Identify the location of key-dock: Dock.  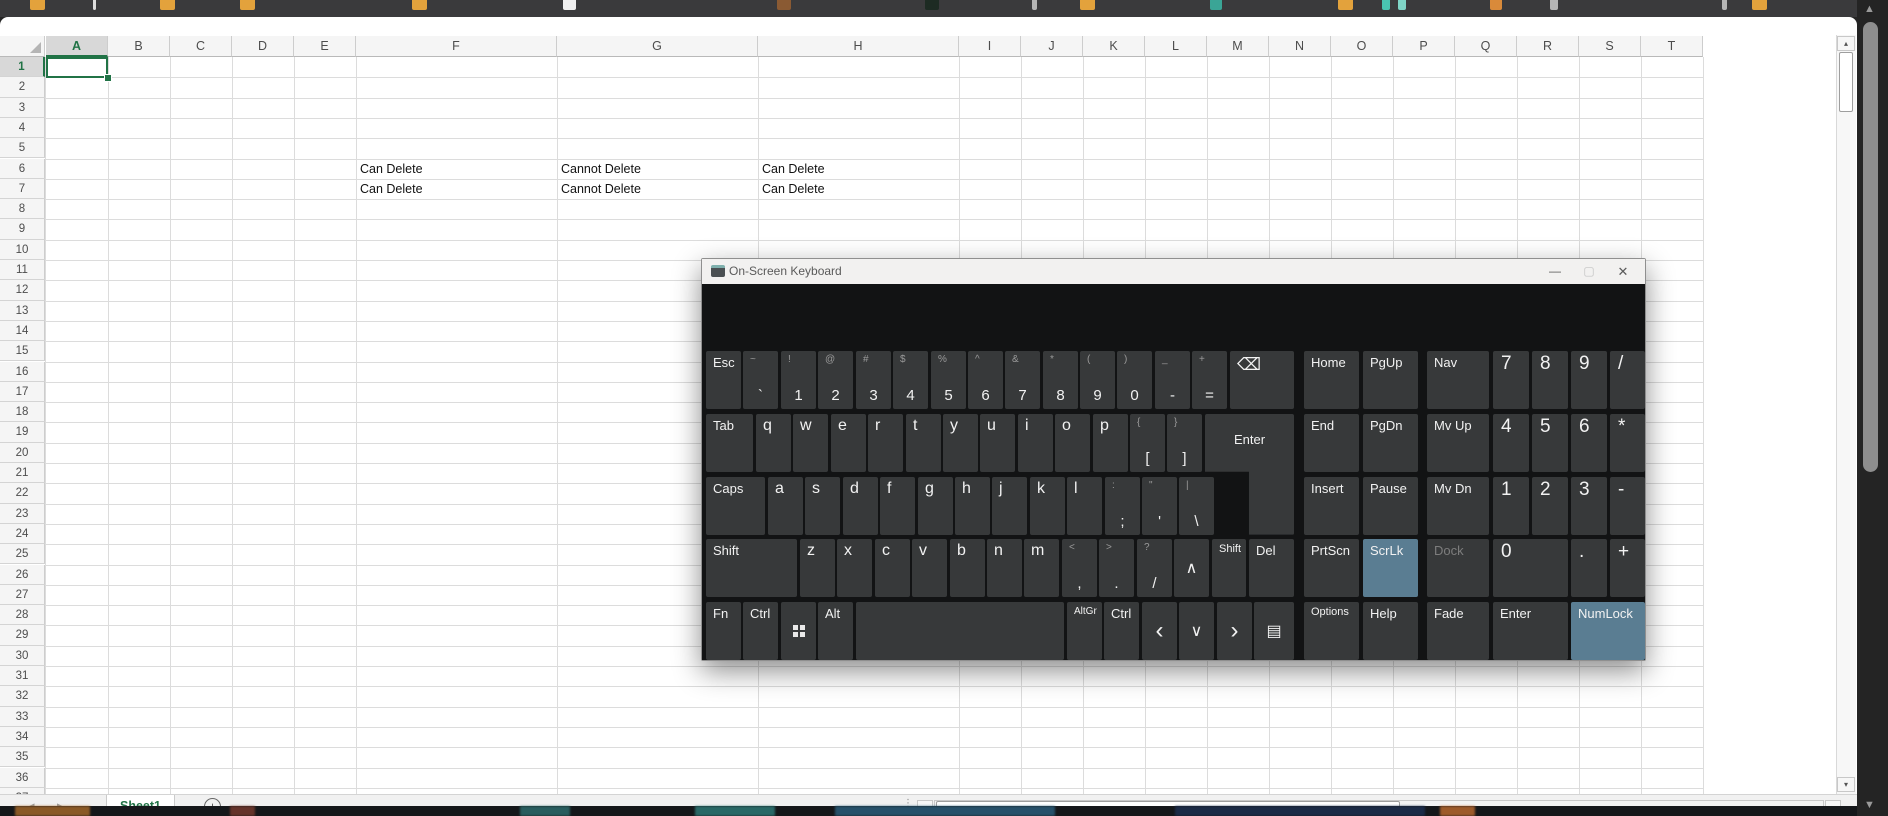
(1458, 568).